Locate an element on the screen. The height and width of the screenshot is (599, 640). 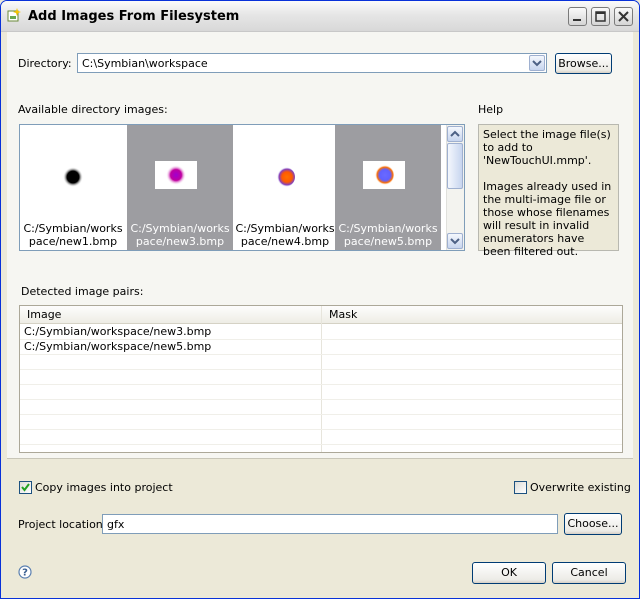
image-caption: C:/Symbian/works pace/new4.bmp is located at coordinates (285, 235).